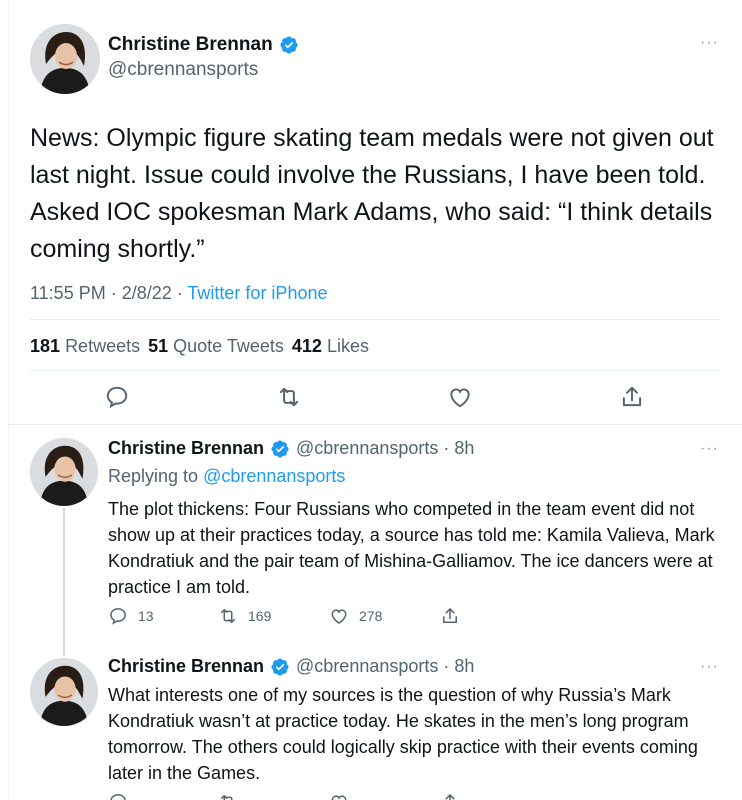 The width and height of the screenshot is (742, 800). Describe the element at coordinates (274, 476) in the screenshot. I see `replying-to-link: @cbrennansports` at that location.